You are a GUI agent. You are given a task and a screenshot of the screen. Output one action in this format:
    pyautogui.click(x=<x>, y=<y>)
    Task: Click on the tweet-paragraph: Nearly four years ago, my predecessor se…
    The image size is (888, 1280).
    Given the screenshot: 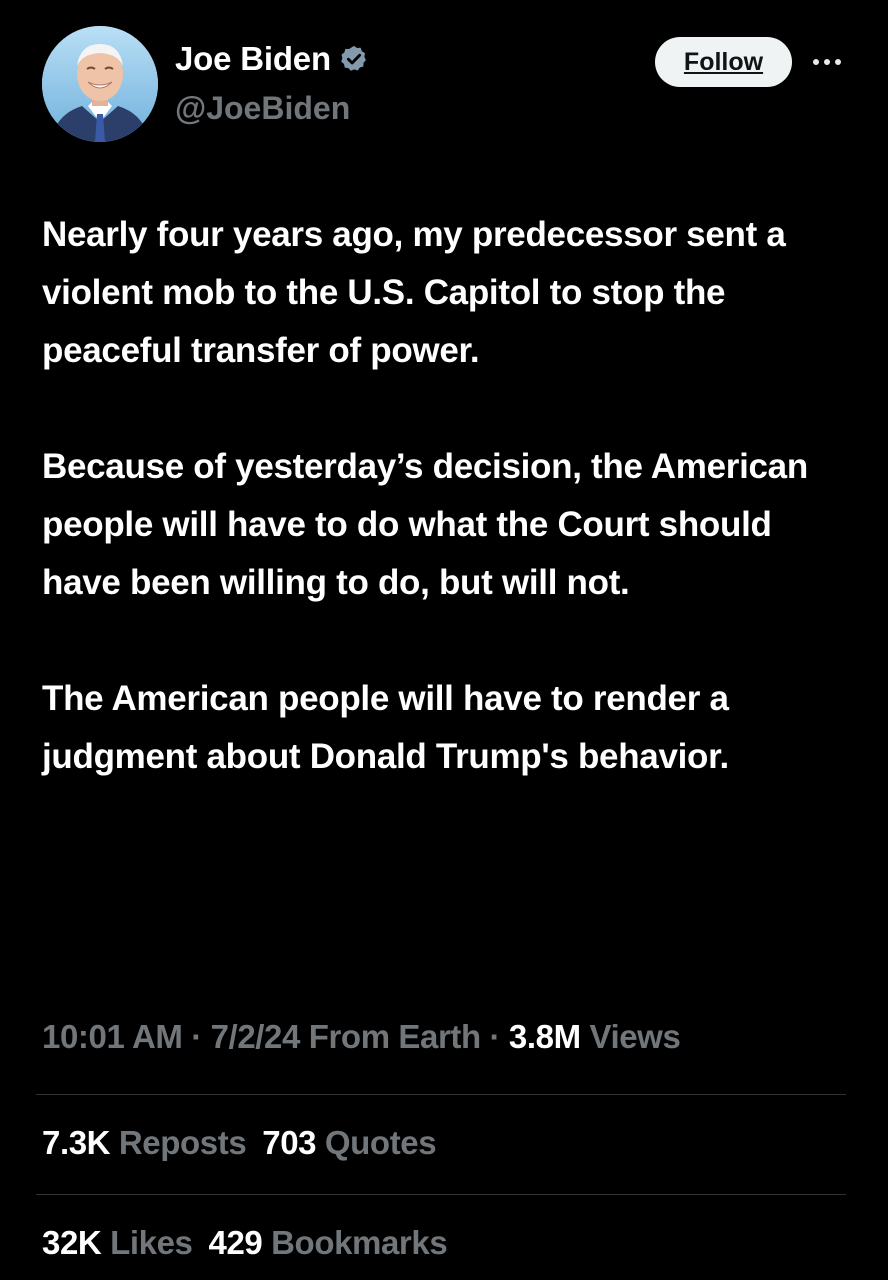 What is the action you would take?
    pyautogui.click(x=414, y=292)
    